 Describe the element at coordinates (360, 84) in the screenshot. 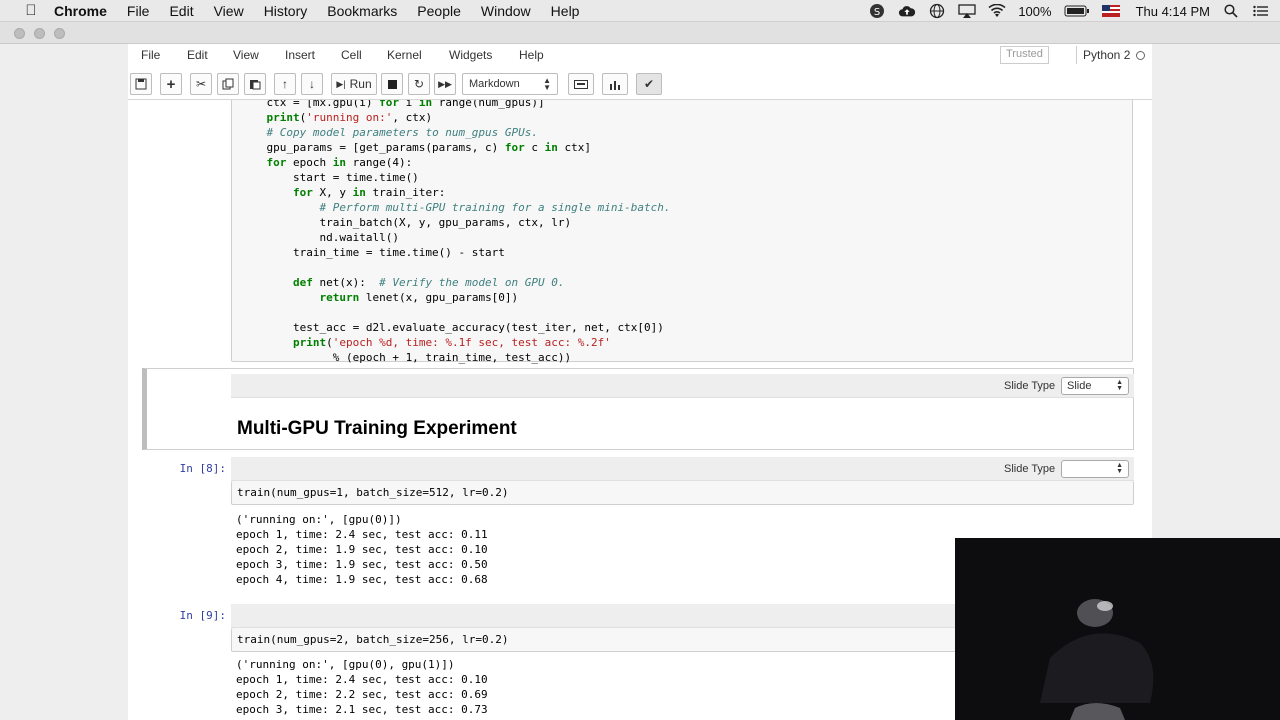

I see `run-button-label: Run` at that location.